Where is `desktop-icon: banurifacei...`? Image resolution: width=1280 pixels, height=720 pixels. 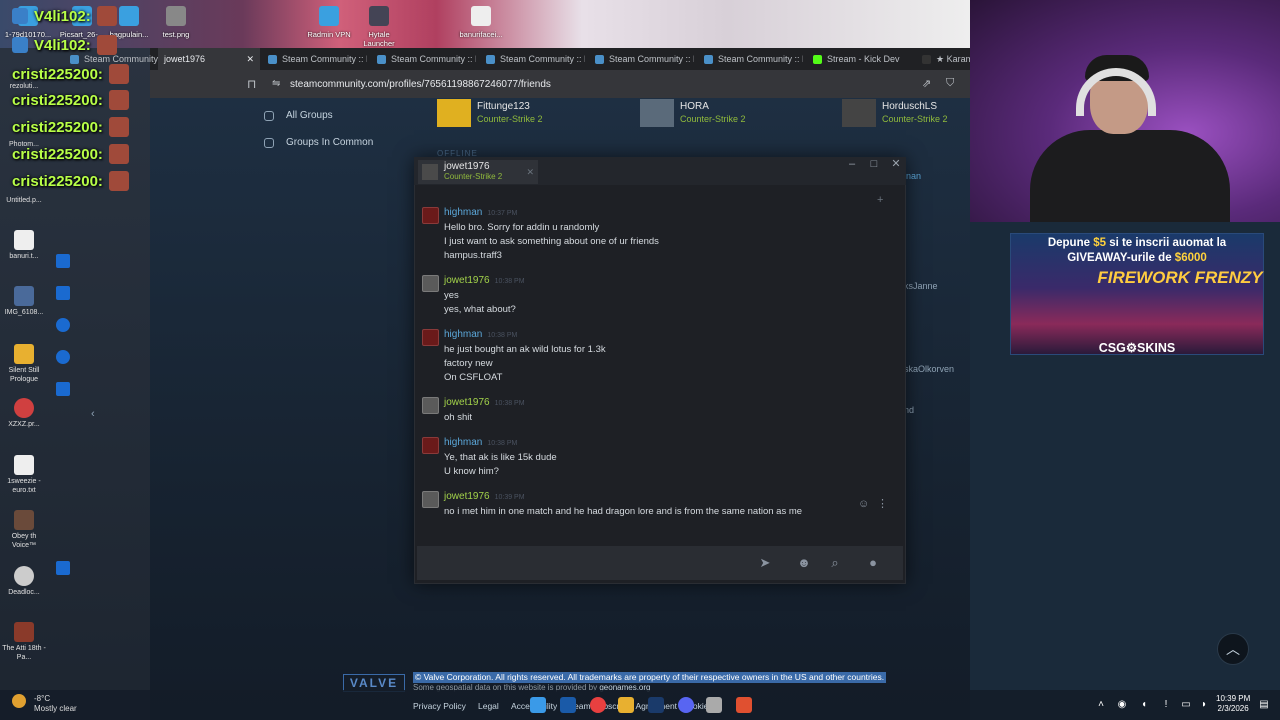
desktop-icon: banurifacei... is located at coordinates (481, 22).